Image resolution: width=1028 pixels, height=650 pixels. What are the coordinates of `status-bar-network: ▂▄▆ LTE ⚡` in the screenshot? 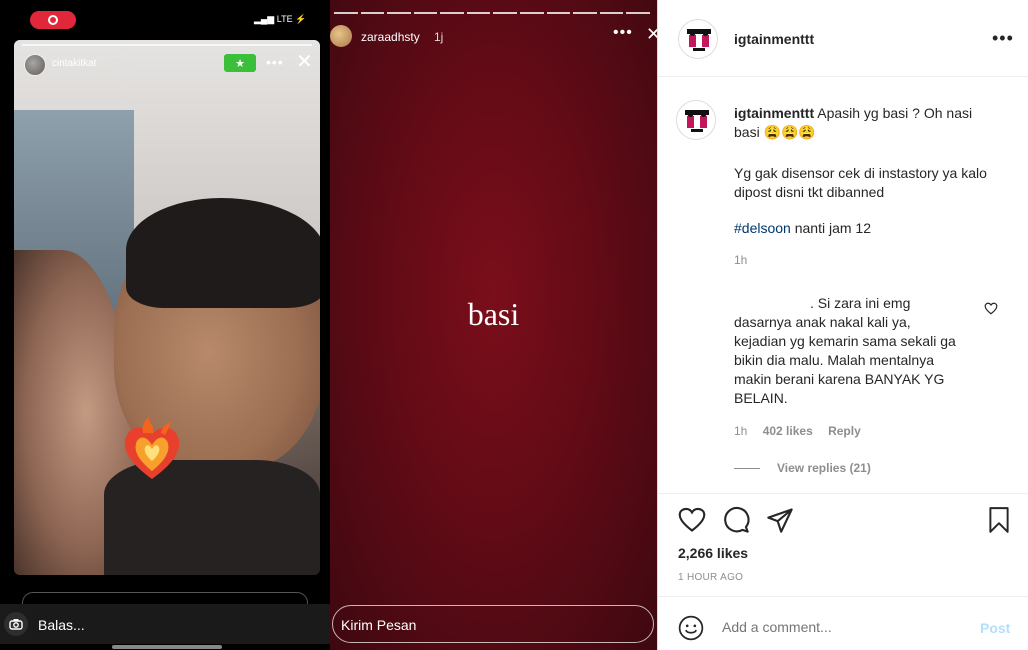 It's located at (280, 19).